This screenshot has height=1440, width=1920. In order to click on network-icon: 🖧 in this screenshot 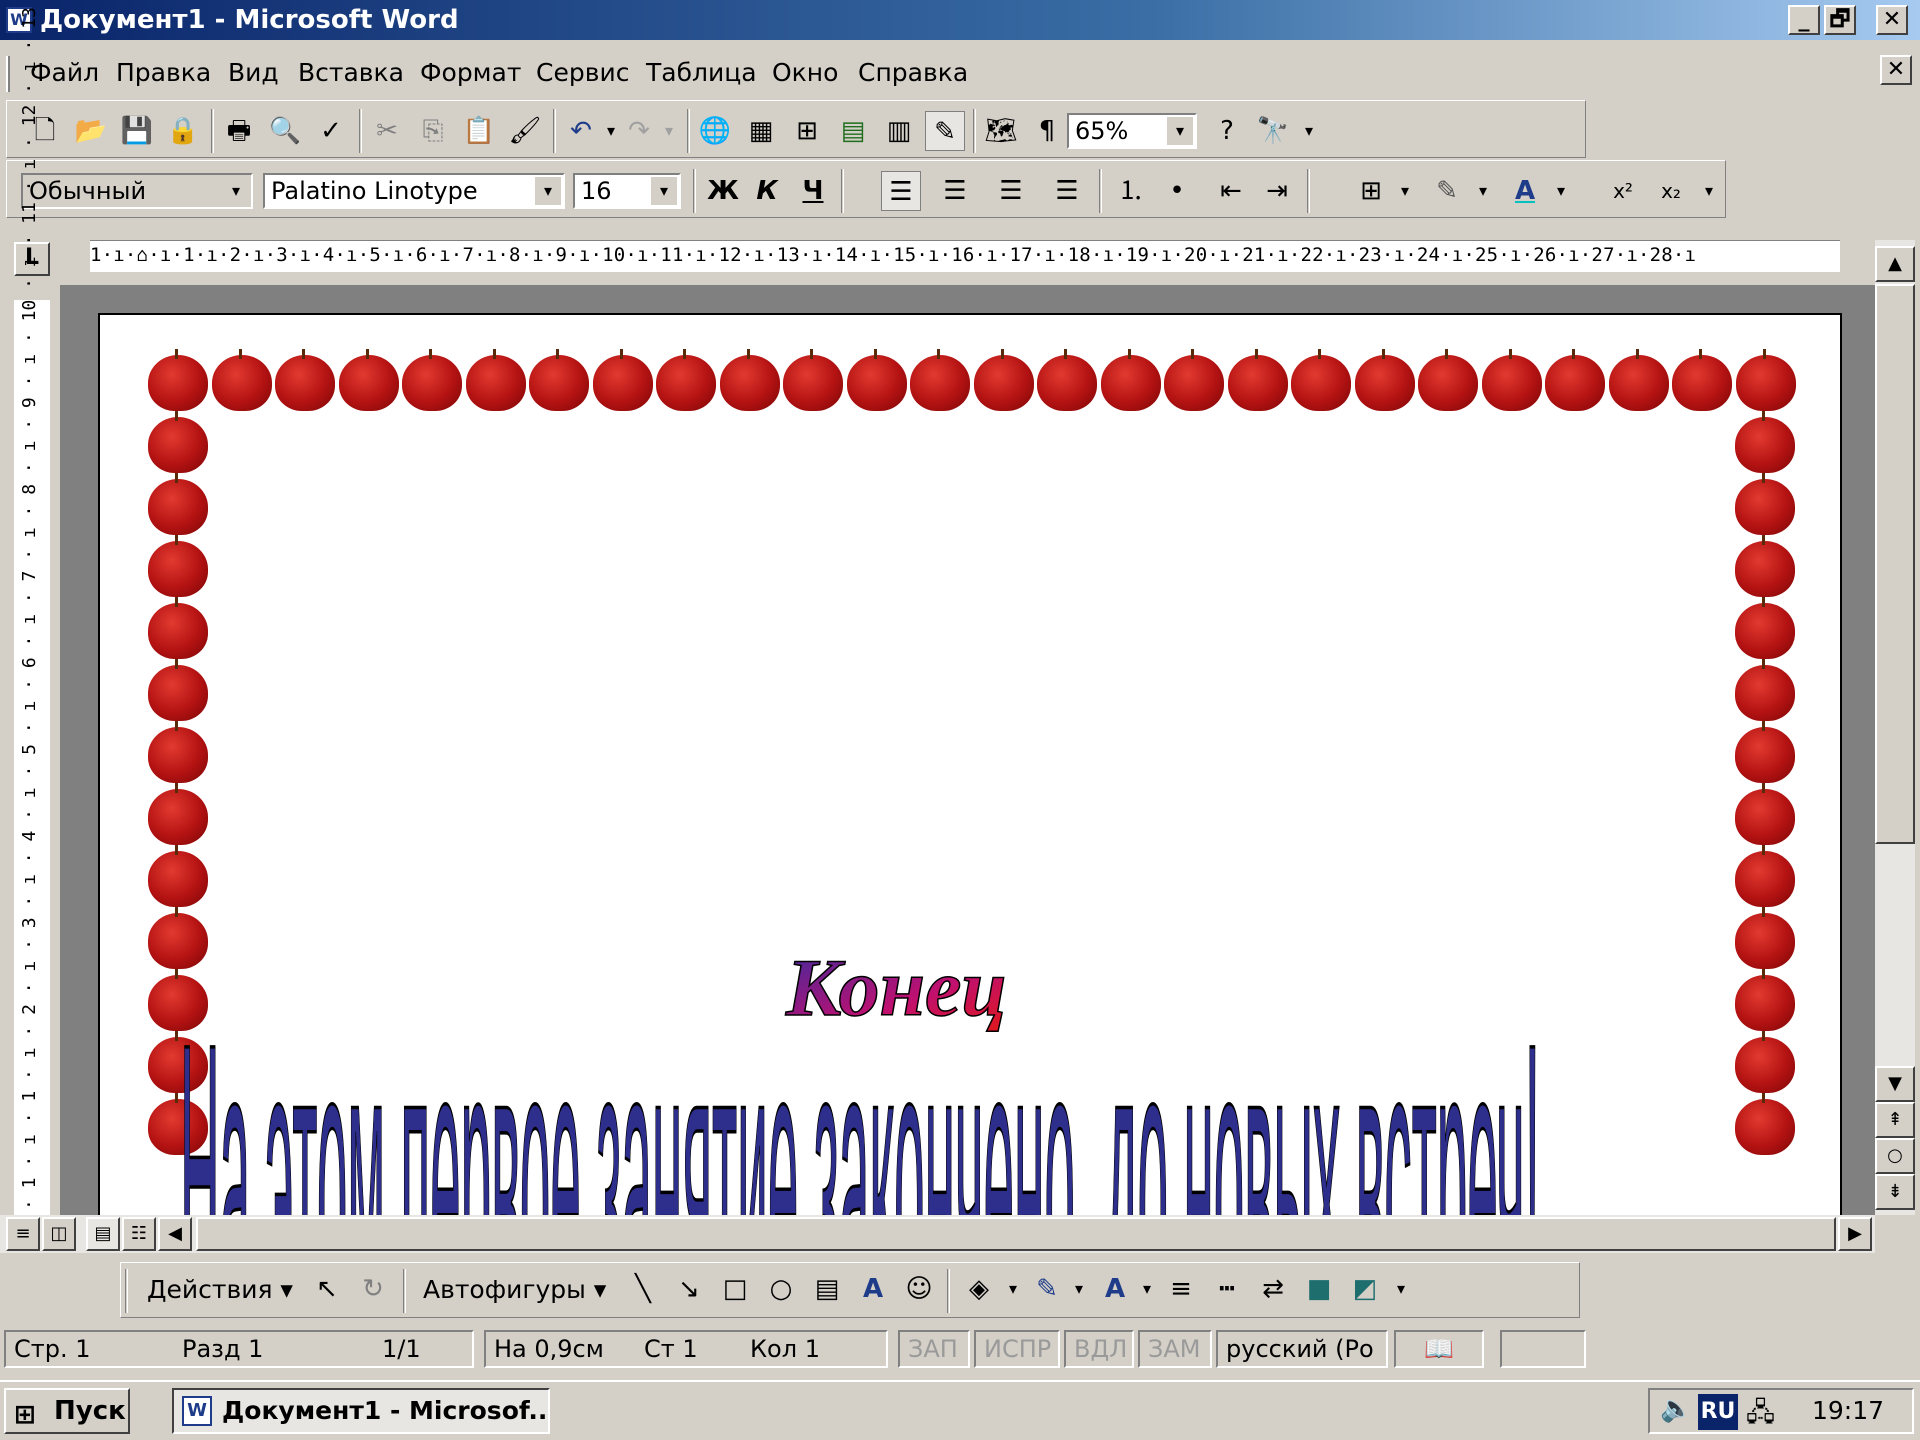, I will do `click(1760, 1416)`.